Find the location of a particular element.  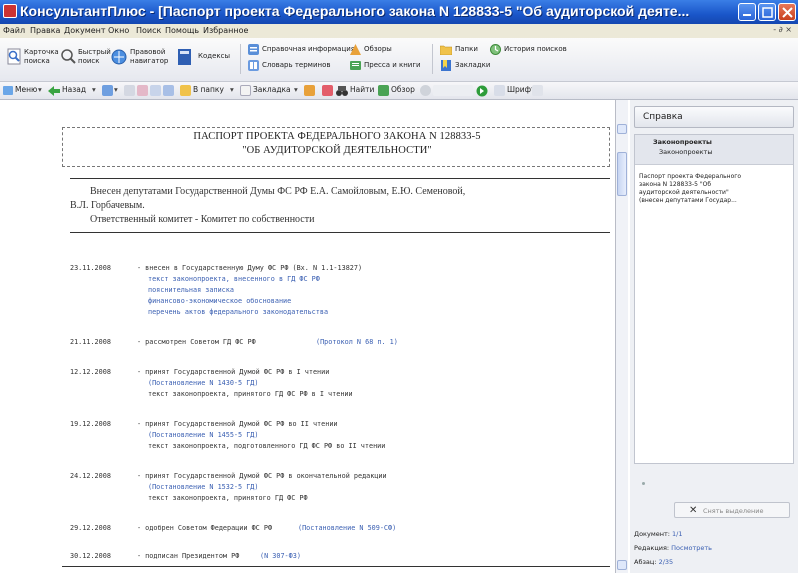

entry-date: 19.12.2008 is located at coordinates (90, 424).